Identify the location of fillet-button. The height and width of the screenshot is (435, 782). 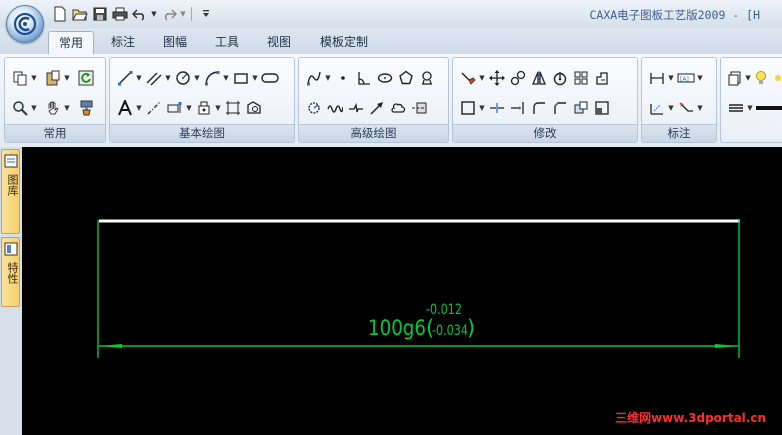
(538, 108).